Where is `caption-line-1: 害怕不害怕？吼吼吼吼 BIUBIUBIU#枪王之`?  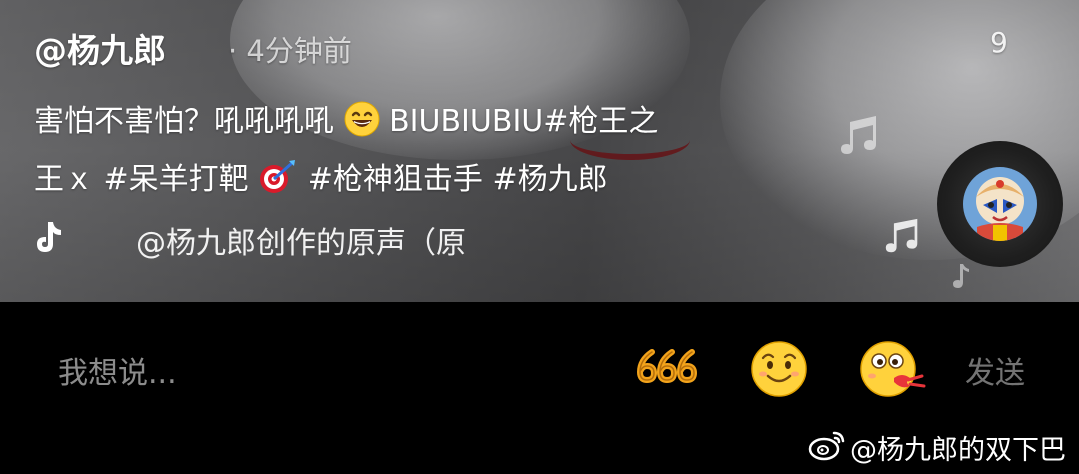 caption-line-1: 害怕不害怕？吼吼吼吼 BIUBIUBIU#枪王之 is located at coordinates (346, 125).